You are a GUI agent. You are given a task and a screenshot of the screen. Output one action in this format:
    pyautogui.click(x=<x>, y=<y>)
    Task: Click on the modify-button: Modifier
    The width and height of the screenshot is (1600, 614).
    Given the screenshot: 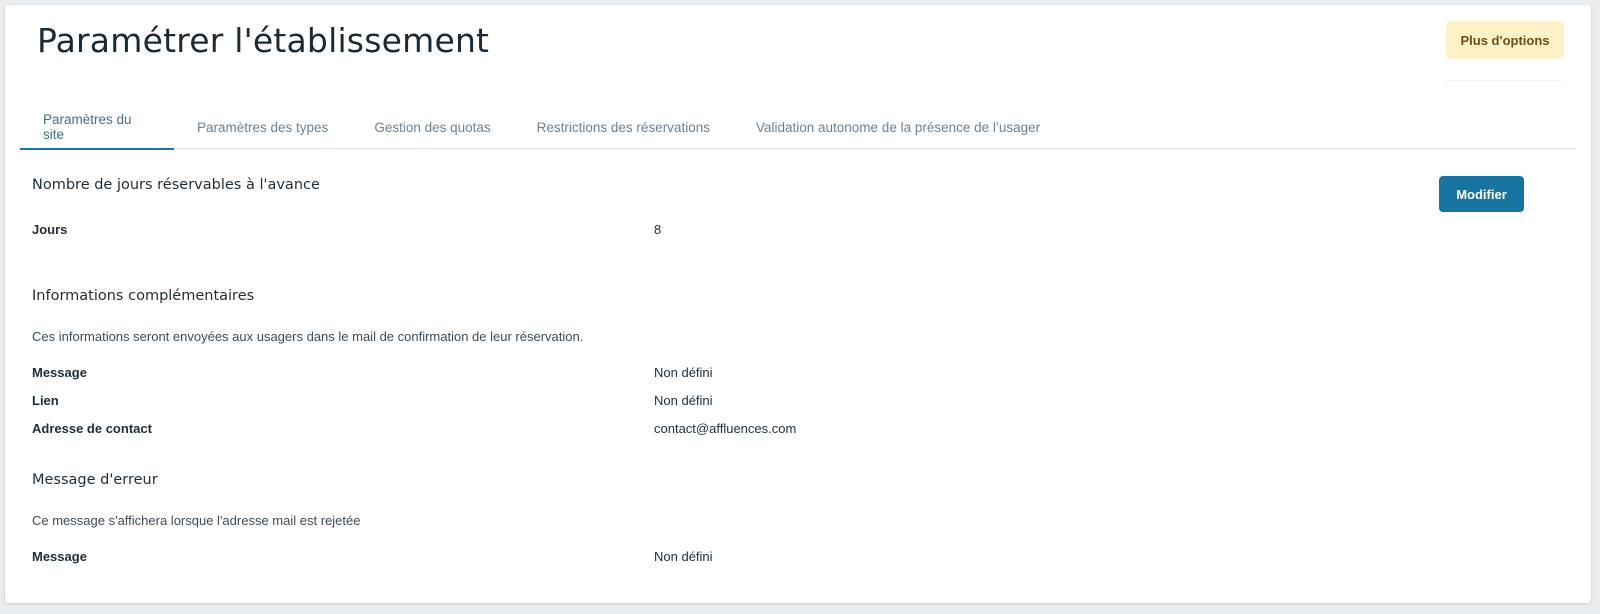 What is the action you would take?
    pyautogui.click(x=1481, y=194)
    